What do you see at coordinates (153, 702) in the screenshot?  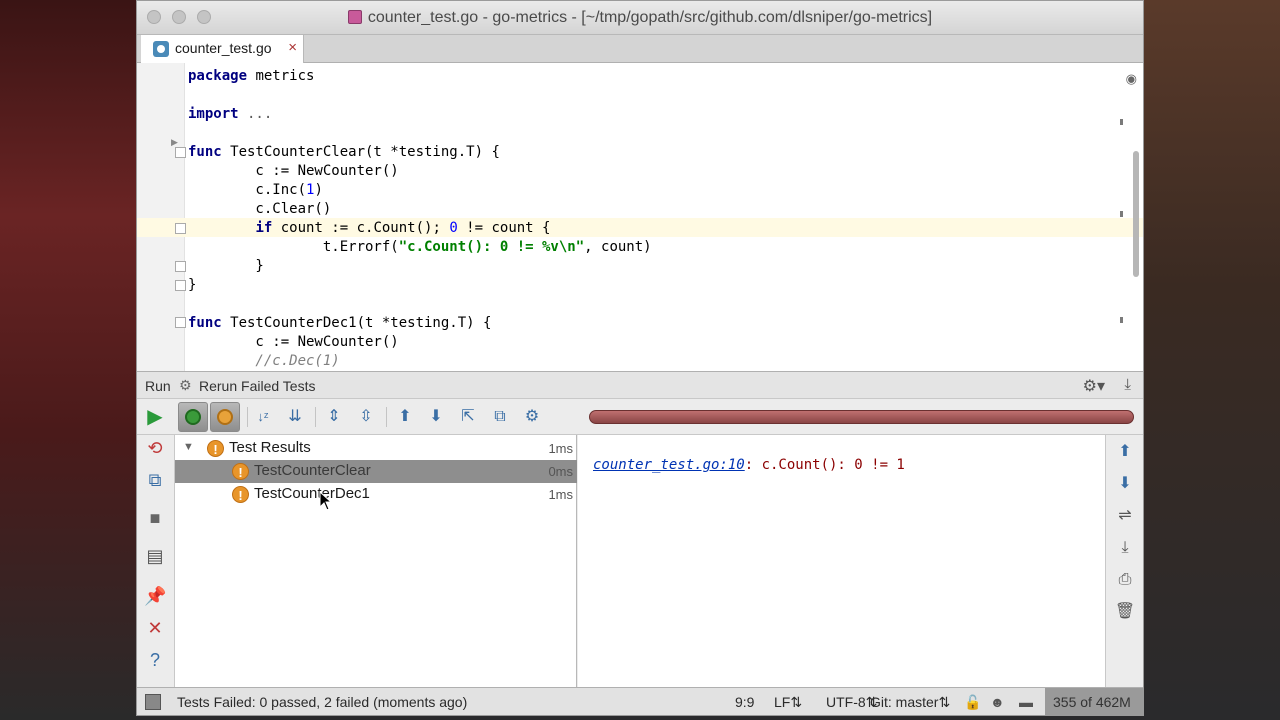 I see `tool-windows-icon` at bounding box center [153, 702].